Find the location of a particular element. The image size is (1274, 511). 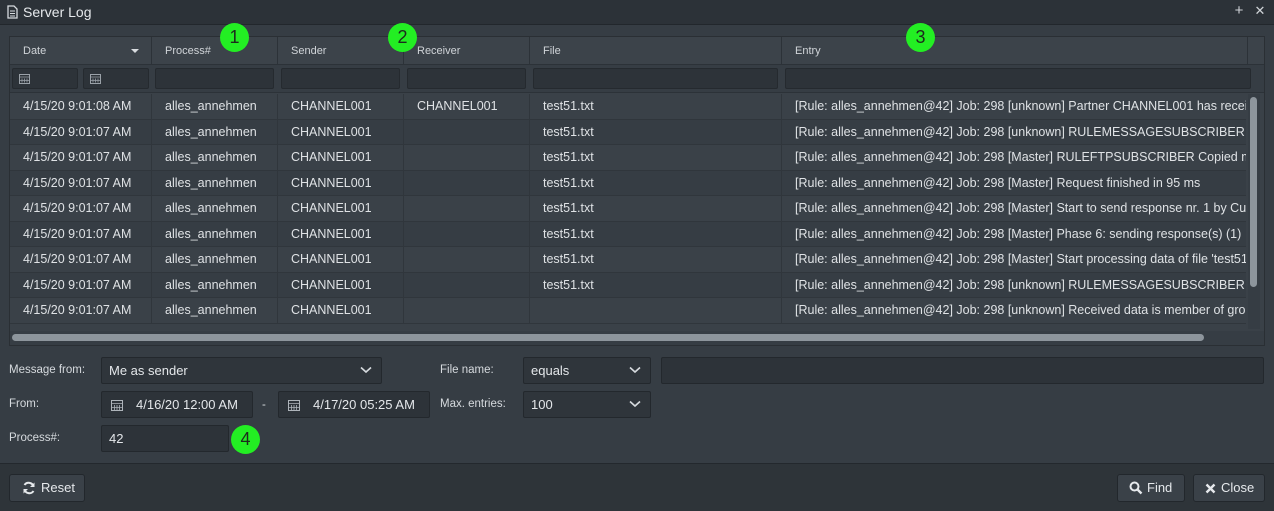

column-header-date: Date is located at coordinates (81, 51).